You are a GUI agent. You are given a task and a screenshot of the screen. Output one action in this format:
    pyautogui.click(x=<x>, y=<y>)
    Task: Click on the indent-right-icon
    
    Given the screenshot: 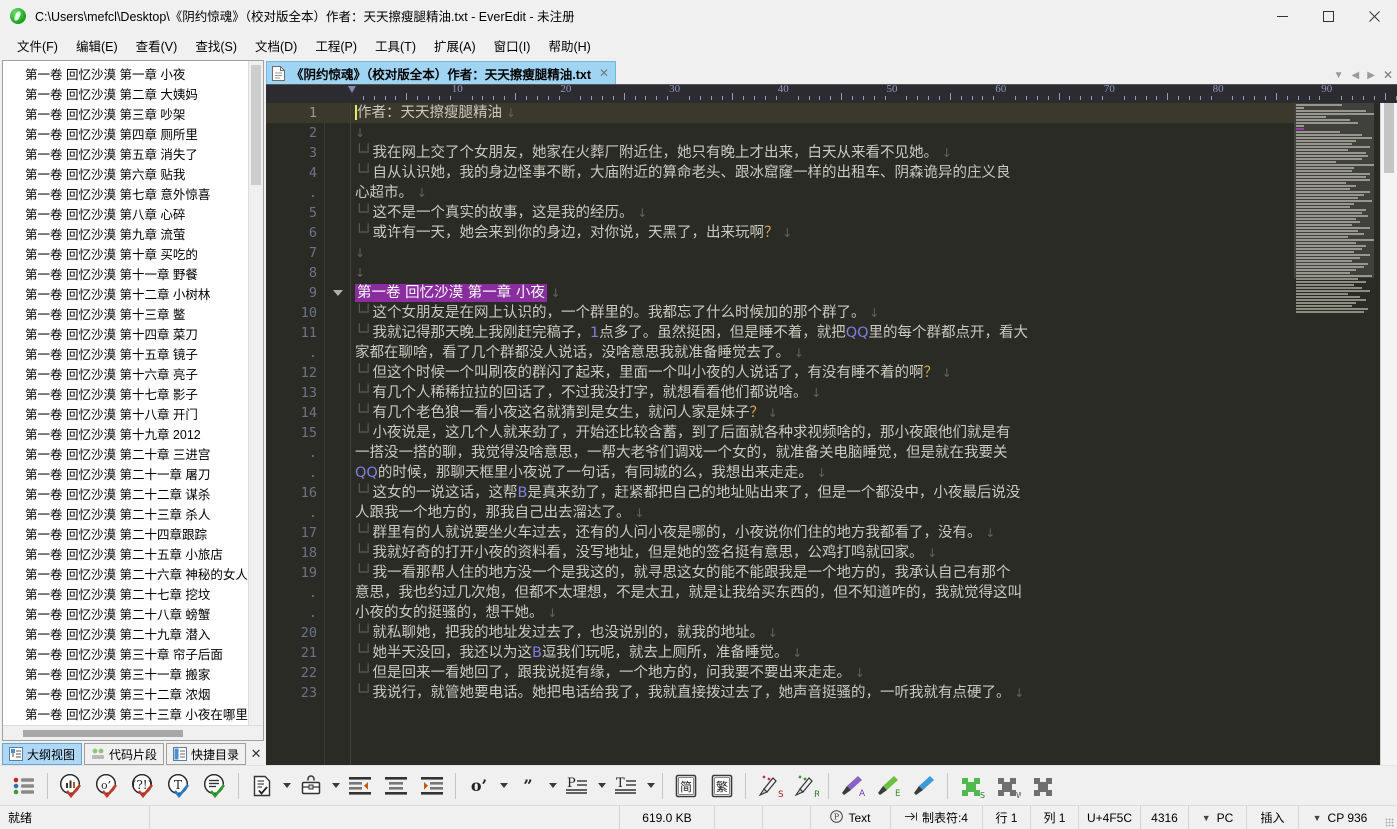 What is the action you would take?
    pyautogui.click(x=432, y=786)
    